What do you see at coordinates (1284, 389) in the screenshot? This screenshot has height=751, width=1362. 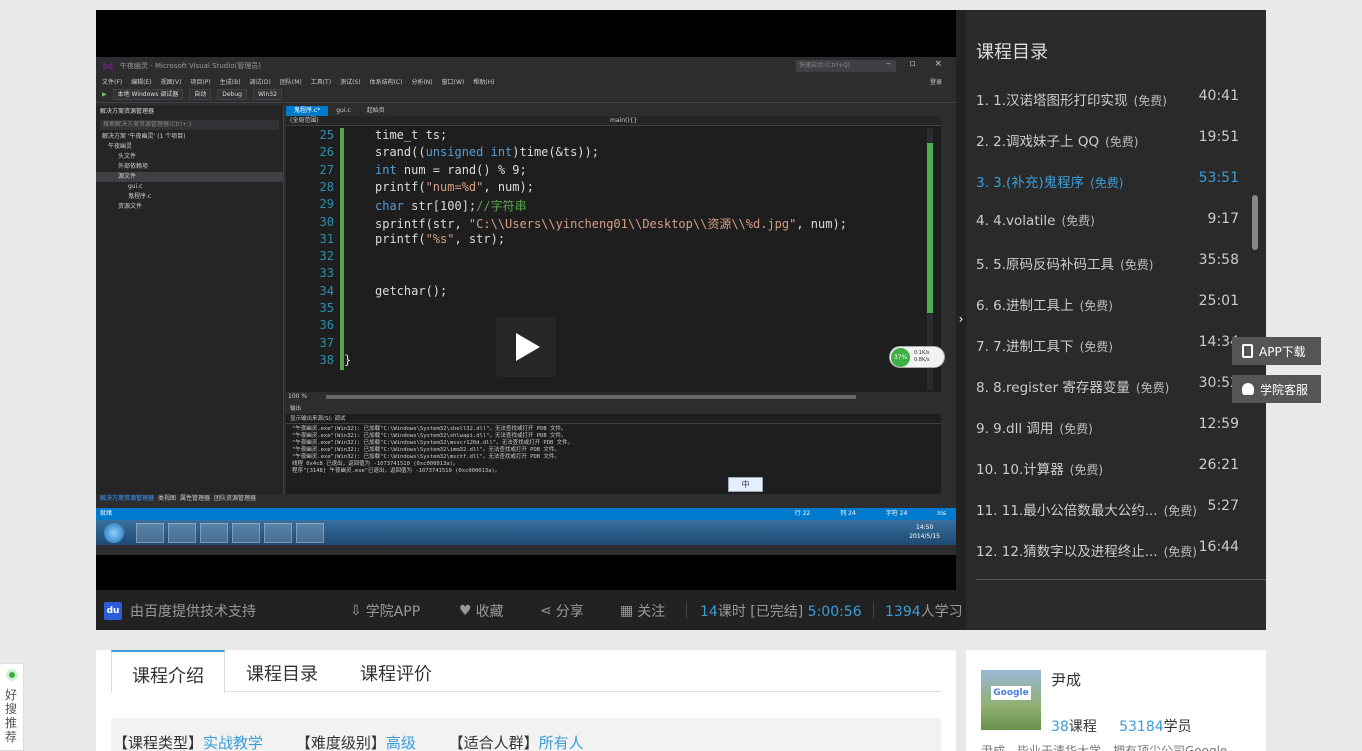 I see `customer-service-label: 学院客服` at bounding box center [1284, 389].